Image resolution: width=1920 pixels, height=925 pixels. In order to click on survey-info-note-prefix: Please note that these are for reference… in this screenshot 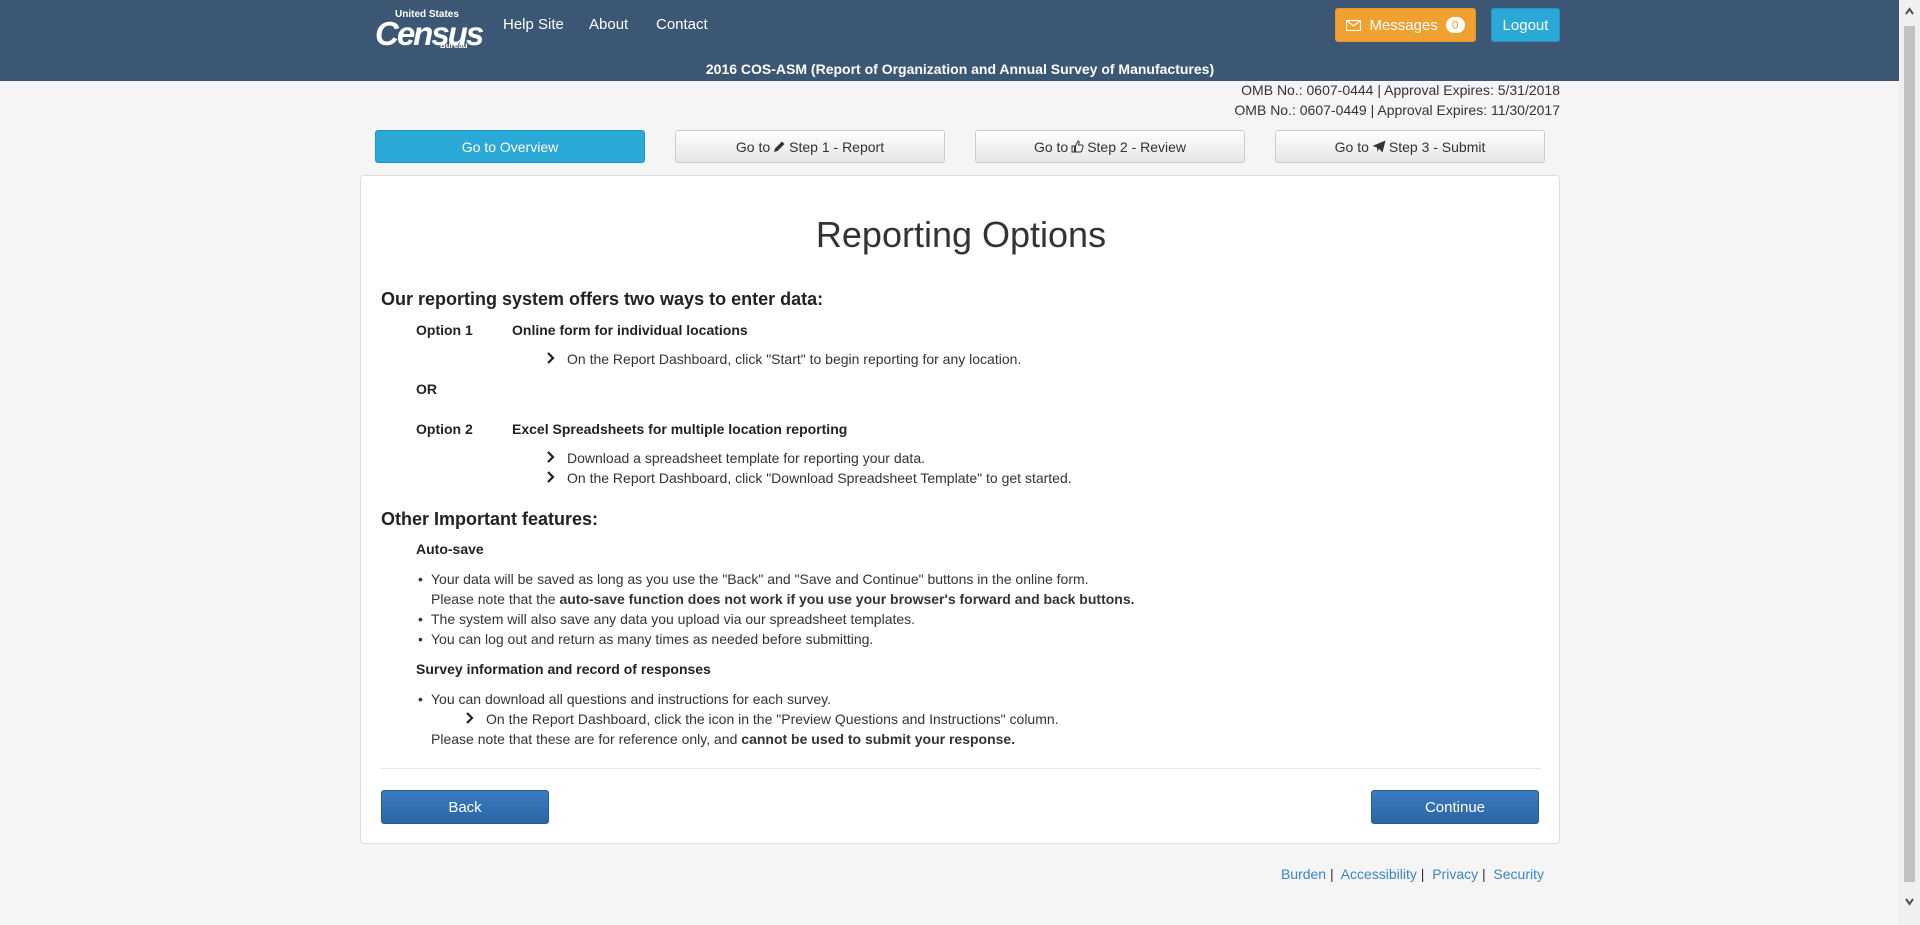, I will do `click(586, 739)`.